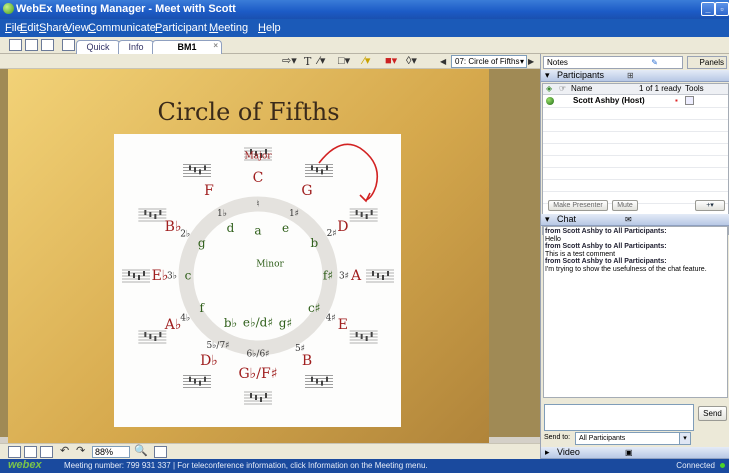  Describe the element at coordinates (654, 62) in the screenshot. I see `notes-icon: ✎` at that location.